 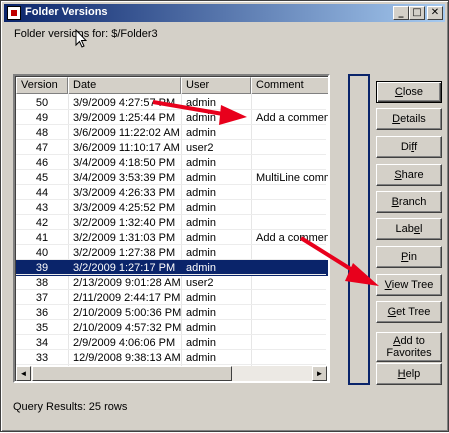 I want to click on view-tree-button: View Tree, so click(x=409, y=285).